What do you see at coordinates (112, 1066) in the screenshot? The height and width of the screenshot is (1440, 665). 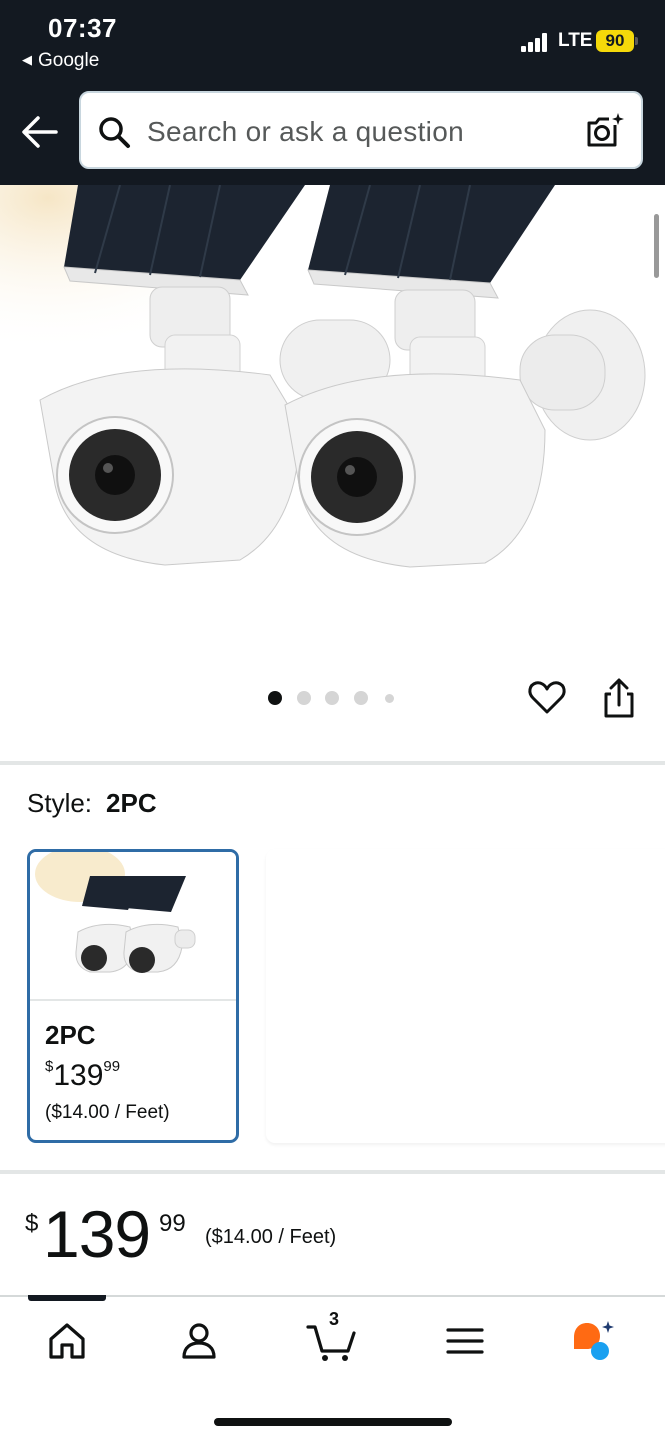 I see `style-option-price-fraction: 99` at bounding box center [112, 1066].